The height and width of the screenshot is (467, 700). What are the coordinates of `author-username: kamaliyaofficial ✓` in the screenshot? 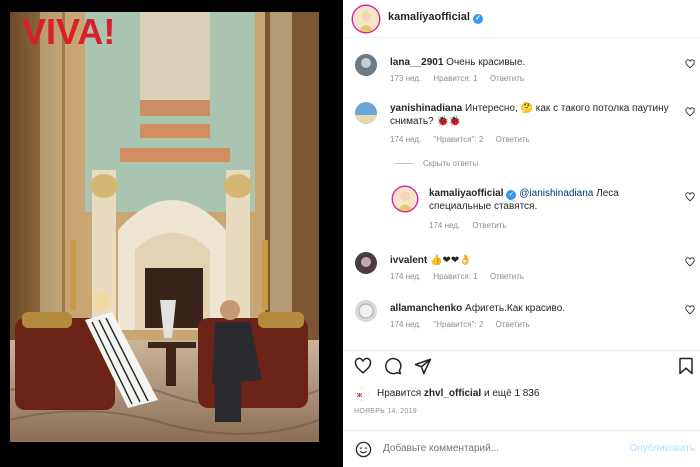 It's located at (435, 17).